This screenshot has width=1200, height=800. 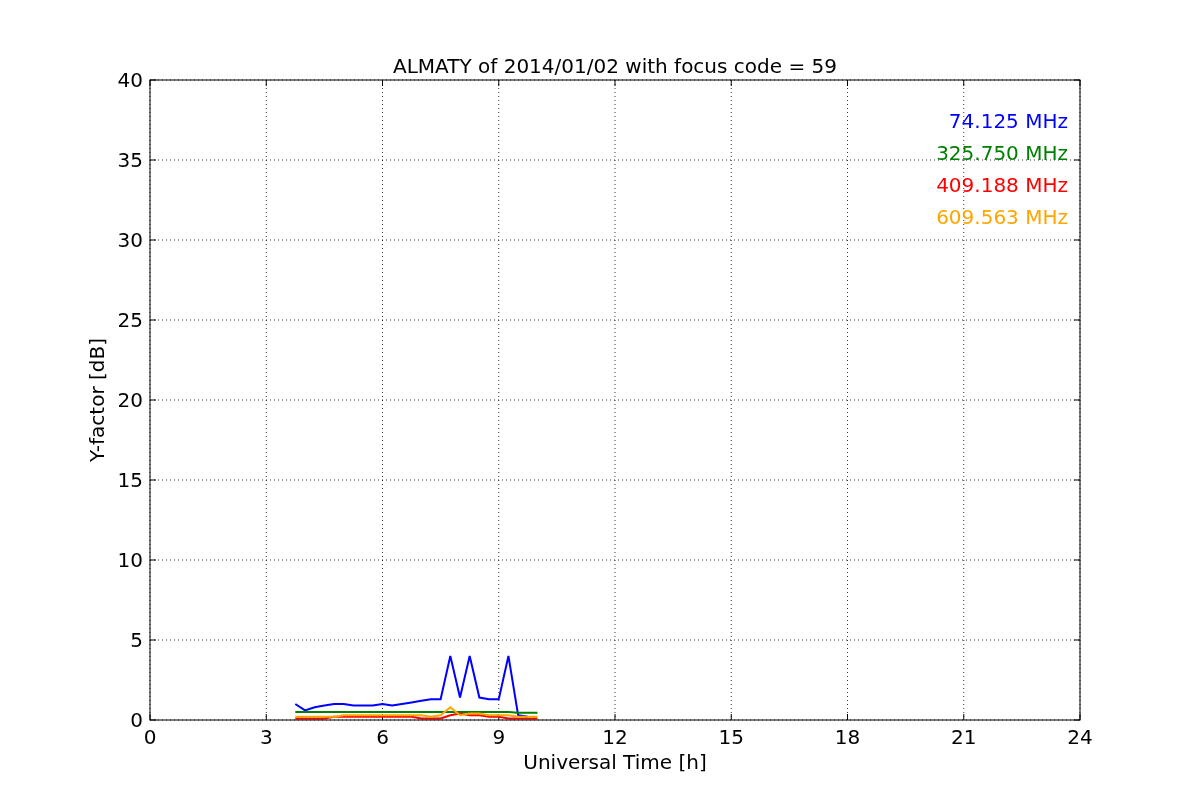 I want to click on legend-label: 74.125 MHz, so click(x=1008, y=121).